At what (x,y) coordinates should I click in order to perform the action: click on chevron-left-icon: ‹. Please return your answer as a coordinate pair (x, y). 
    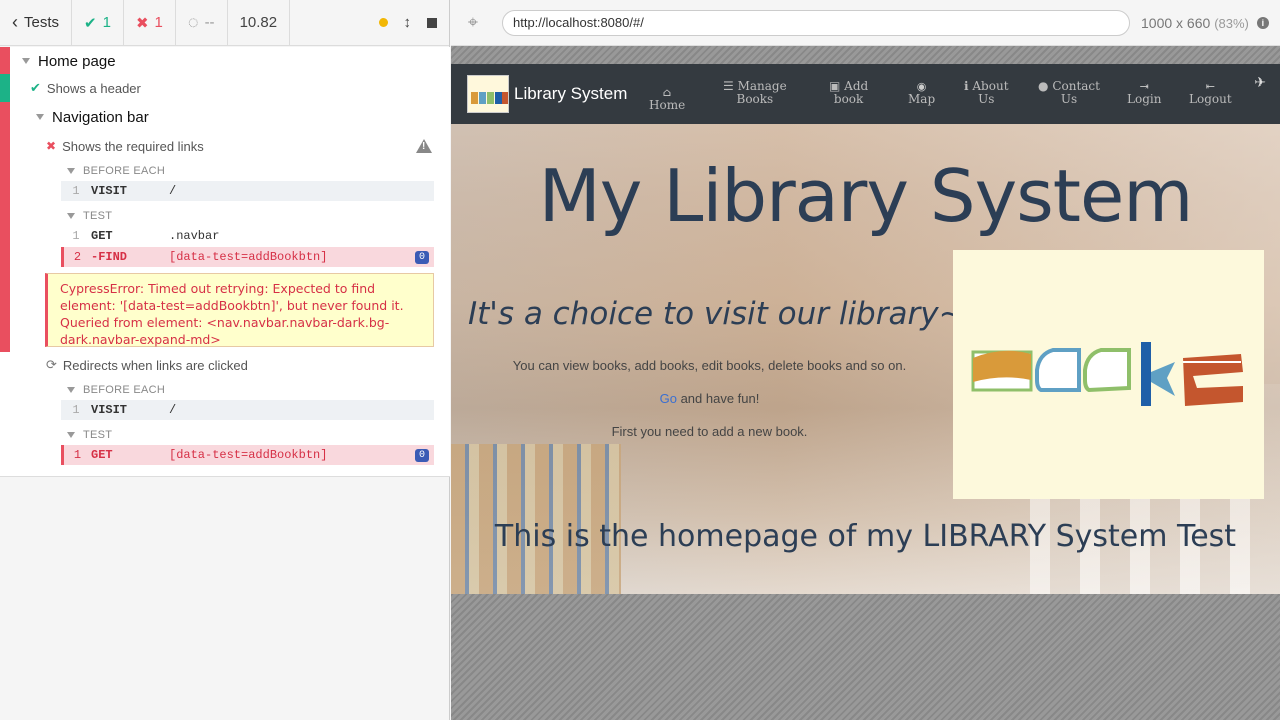
    Looking at the image, I should click on (15, 22).